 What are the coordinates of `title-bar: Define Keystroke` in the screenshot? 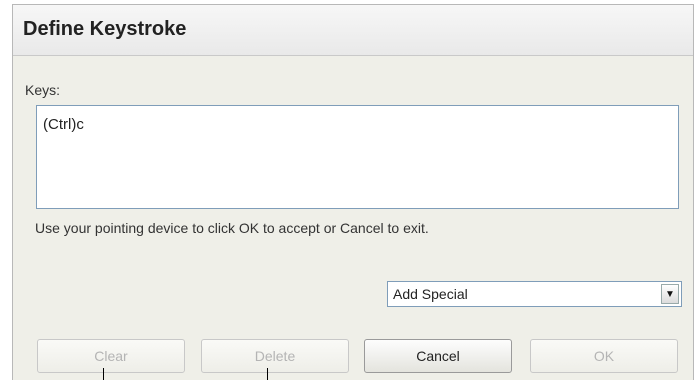 It's located at (353, 30).